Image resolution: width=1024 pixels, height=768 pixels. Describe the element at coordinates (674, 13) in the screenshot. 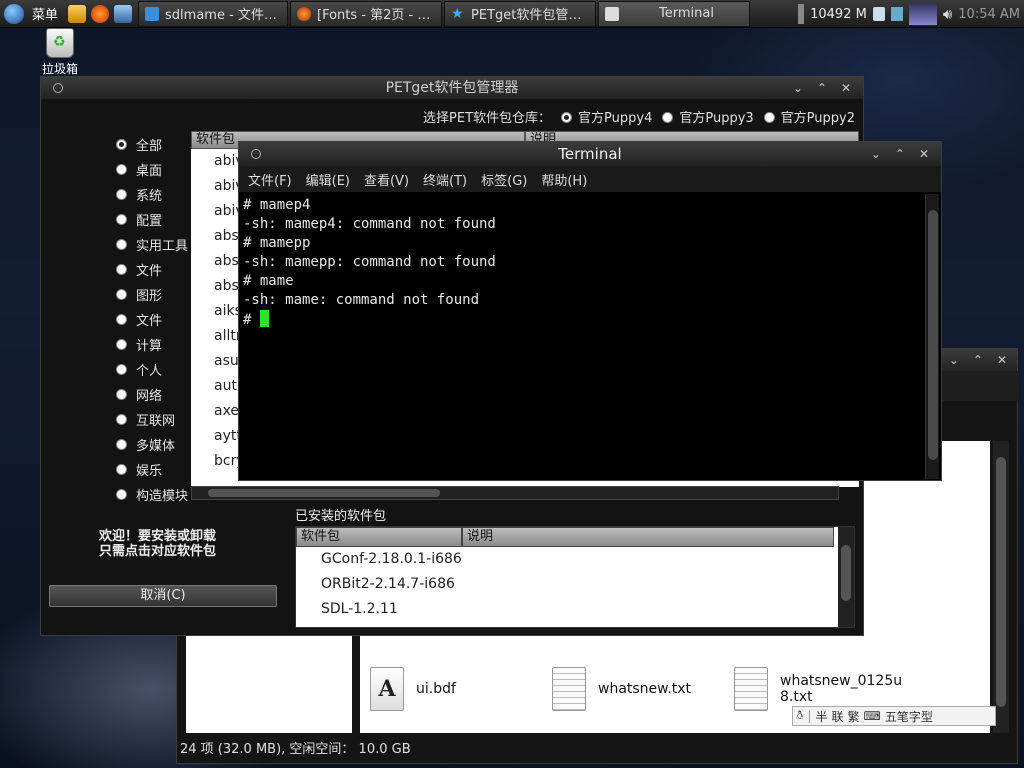

I see `task-terminal: Terminal` at that location.